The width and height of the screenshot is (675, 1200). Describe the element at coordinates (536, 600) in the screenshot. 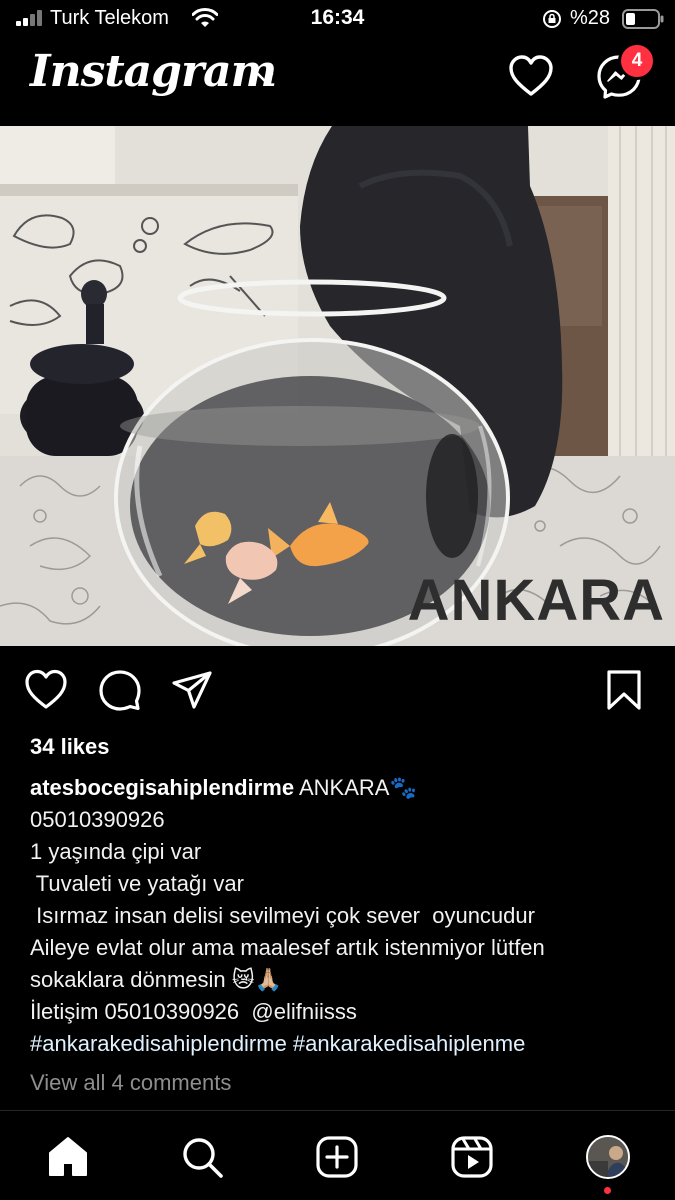

I see `image-watermark: ANKARA` at that location.